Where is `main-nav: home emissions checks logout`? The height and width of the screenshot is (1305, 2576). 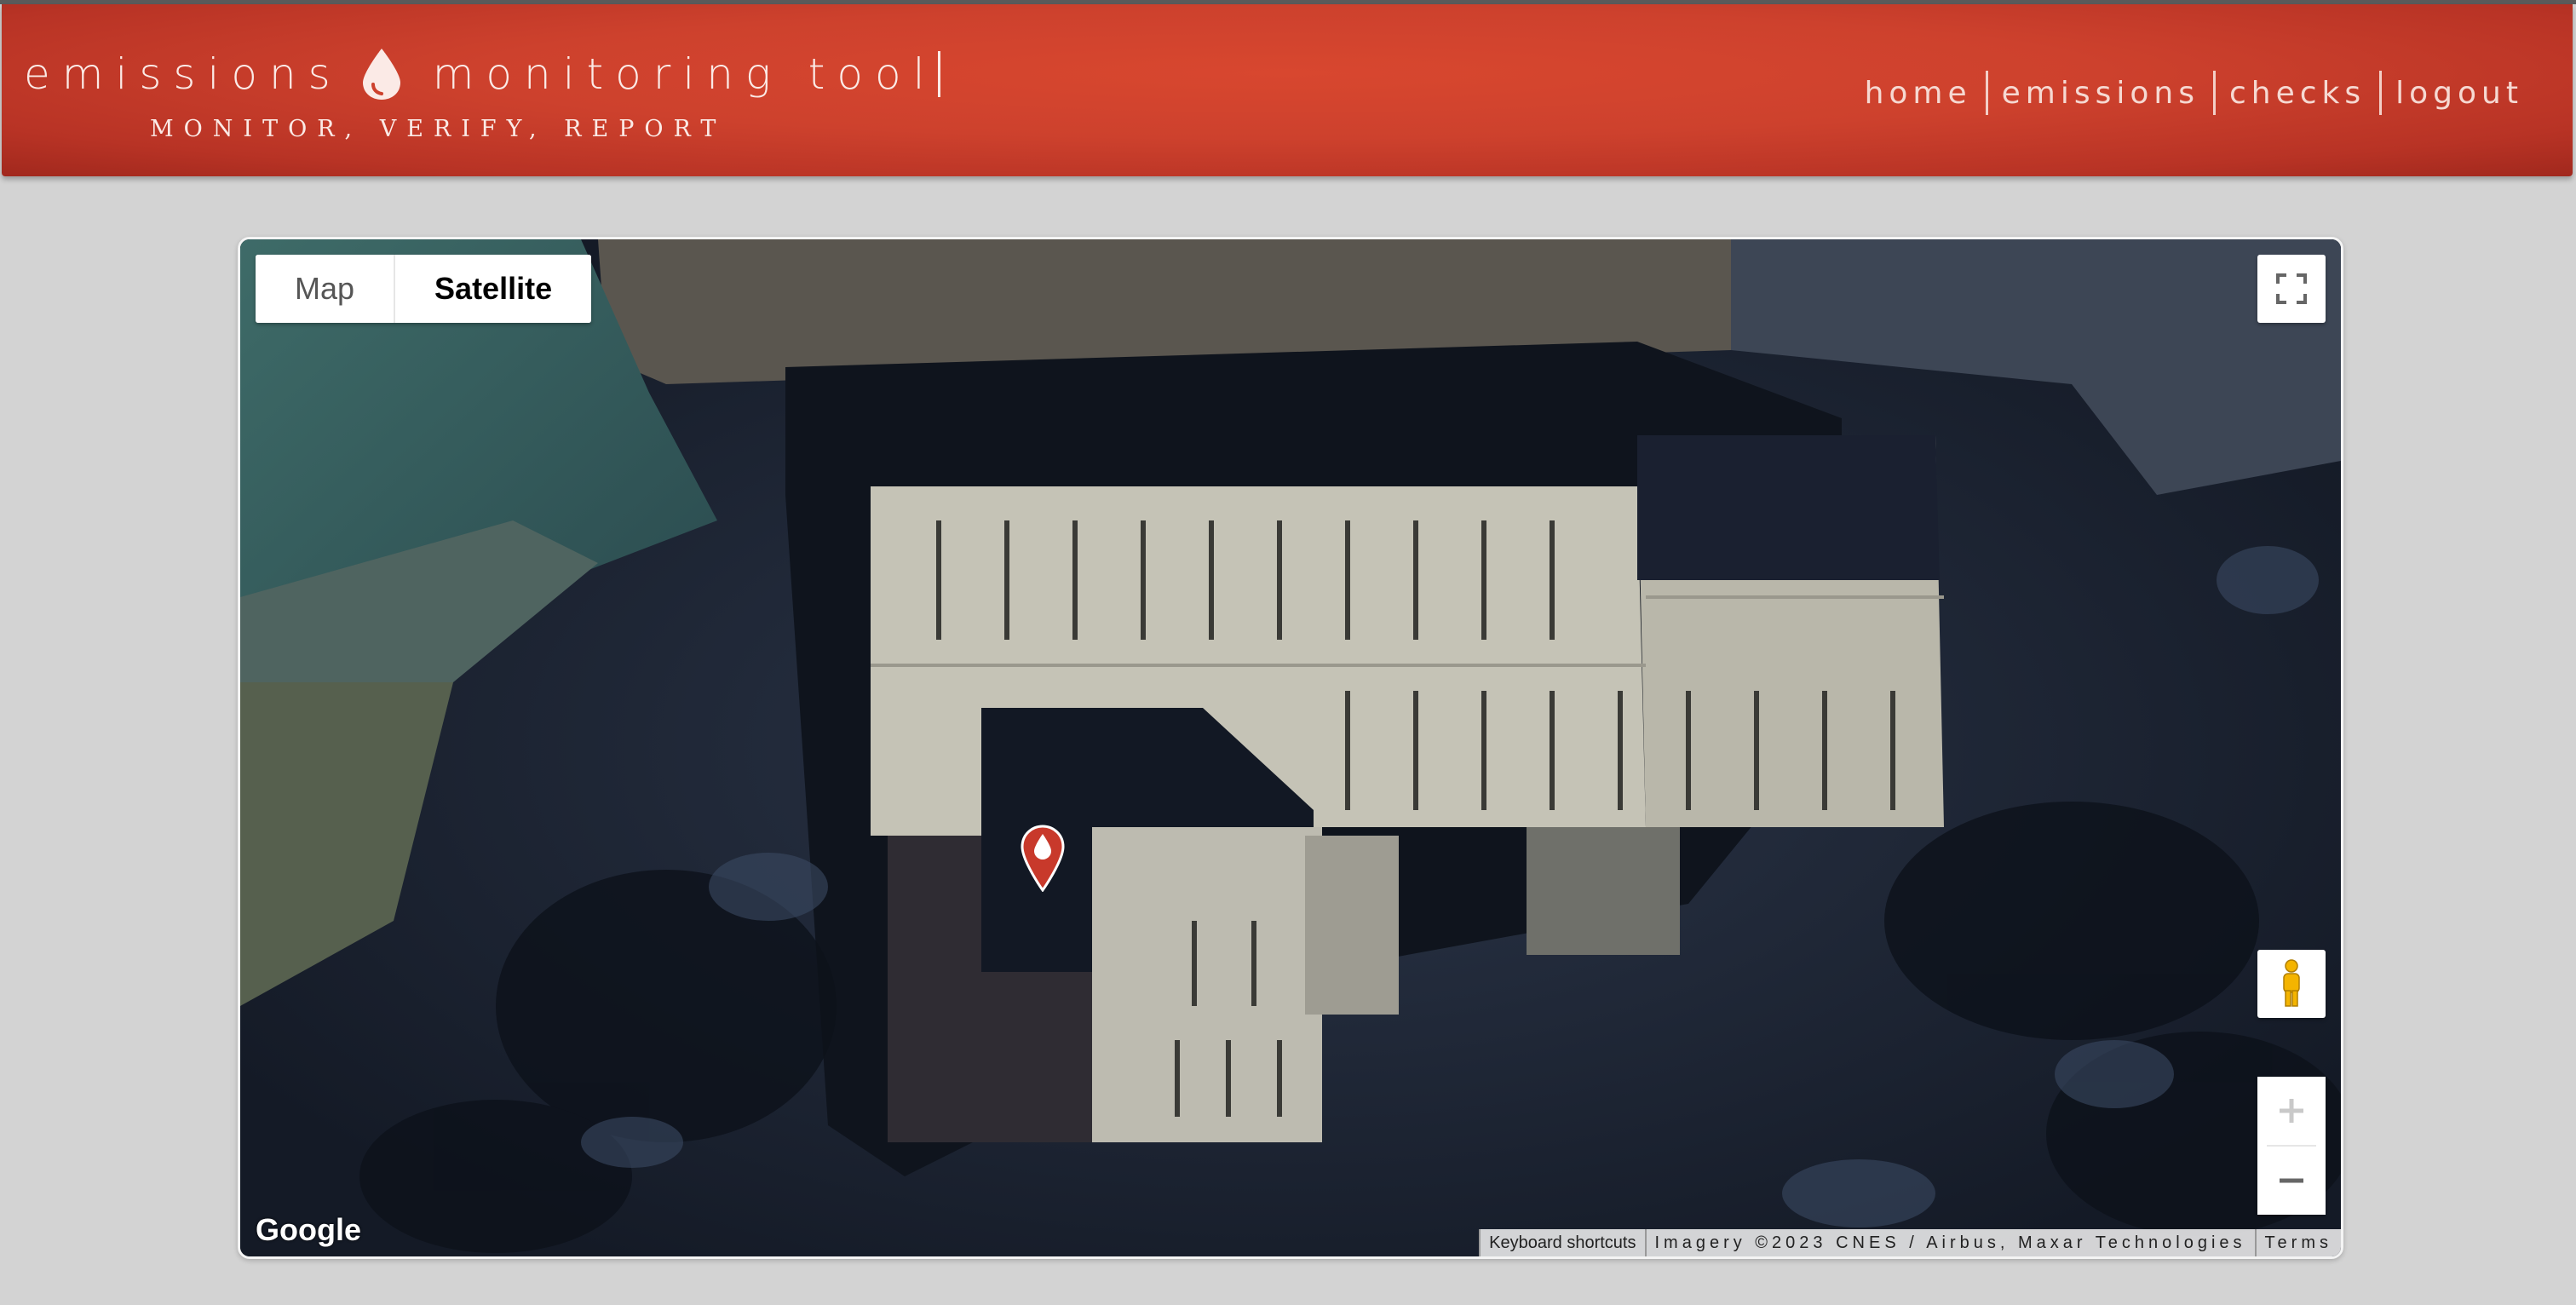
main-nav: home emissions checks logout is located at coordinates (2194, 93).